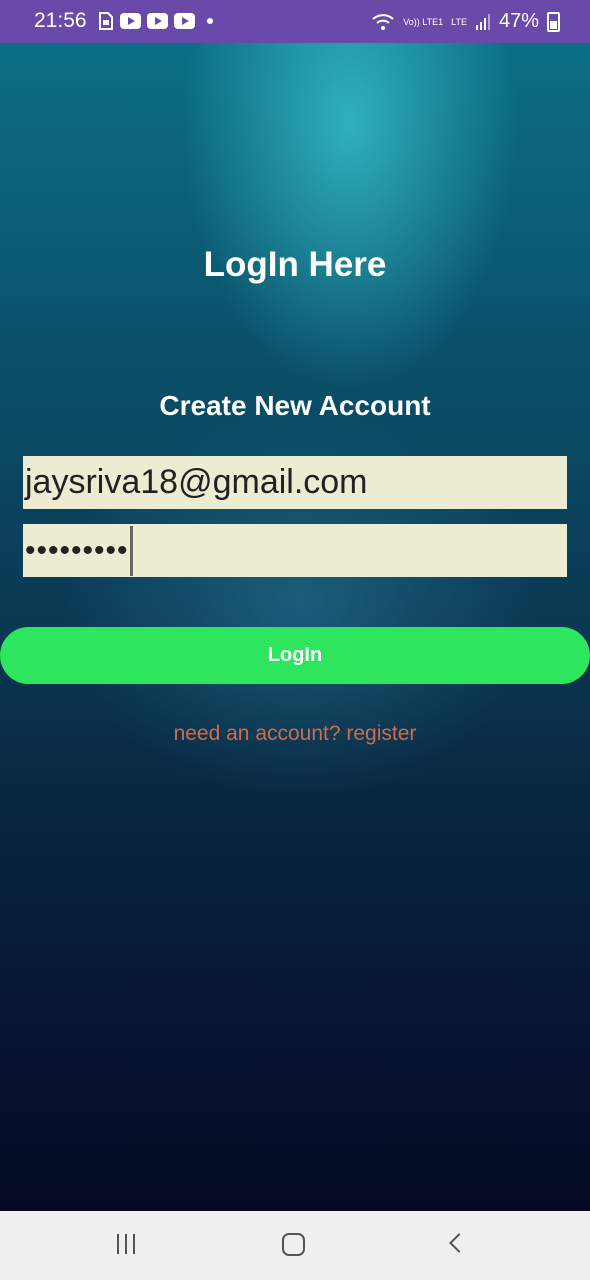  What do you see at coordinates (295, 734) in the screenshot?
I see `register-link: need an account? register` at bounding box center [295, 734].